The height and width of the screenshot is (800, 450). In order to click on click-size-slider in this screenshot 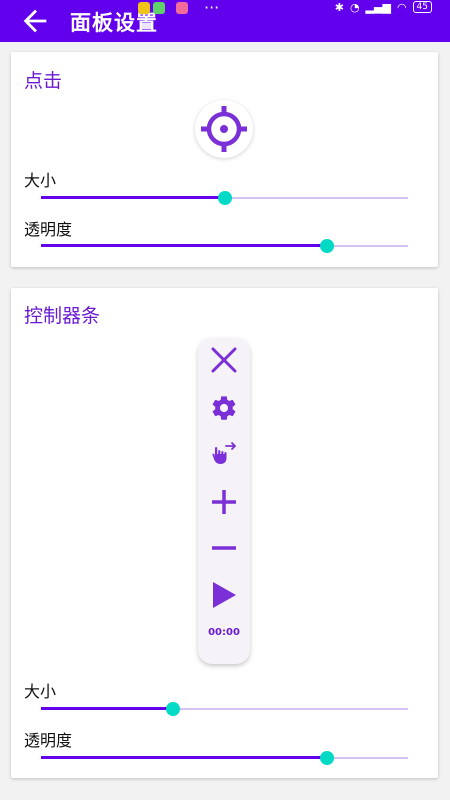, I will do `click(224, 198)`.